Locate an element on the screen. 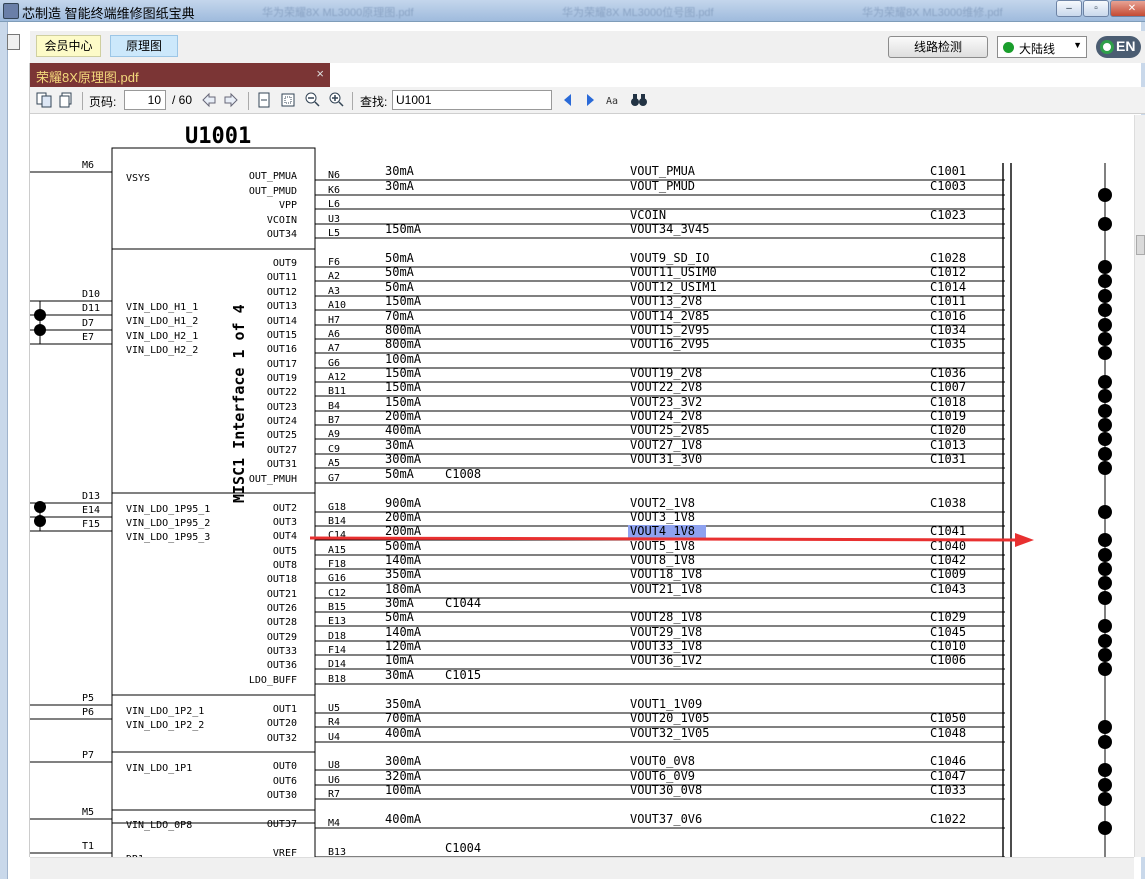 The image size is (1145, 879). vertical-scrollbar is located at coordinates (1139, 486).